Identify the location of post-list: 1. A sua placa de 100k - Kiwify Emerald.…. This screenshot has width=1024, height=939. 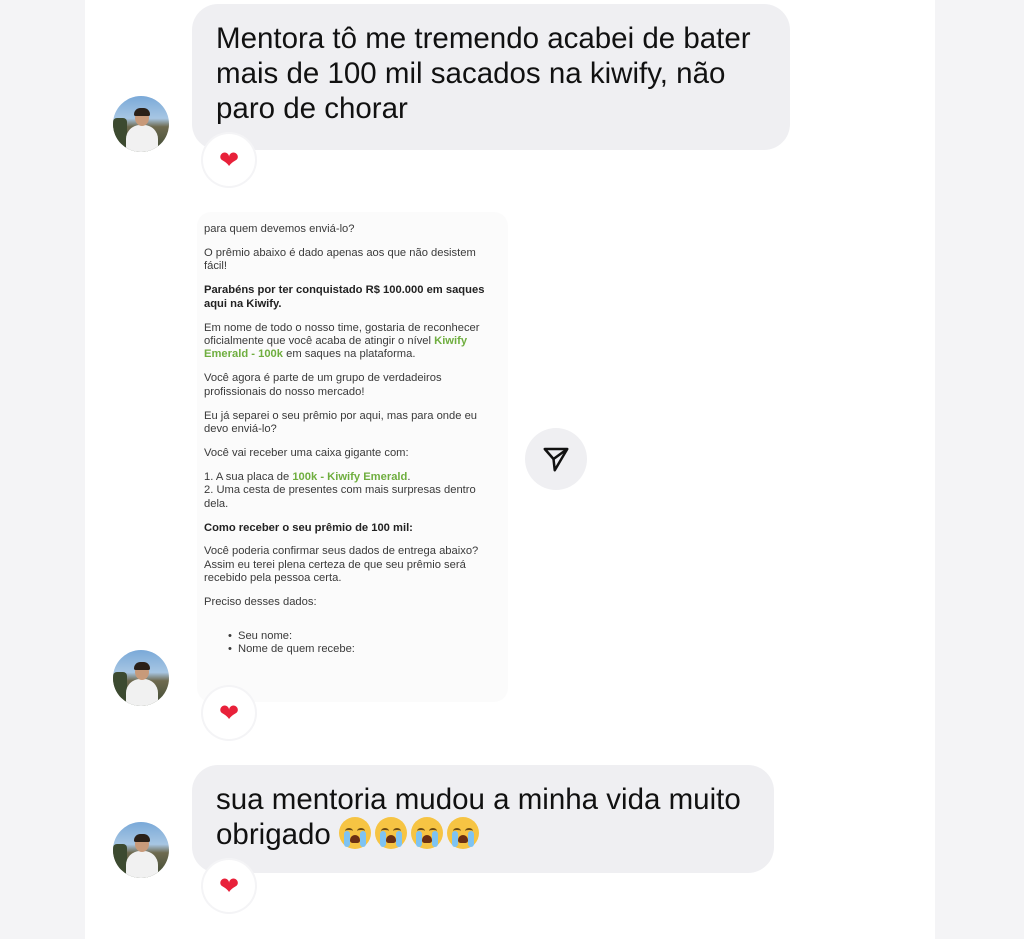
(352, 491).